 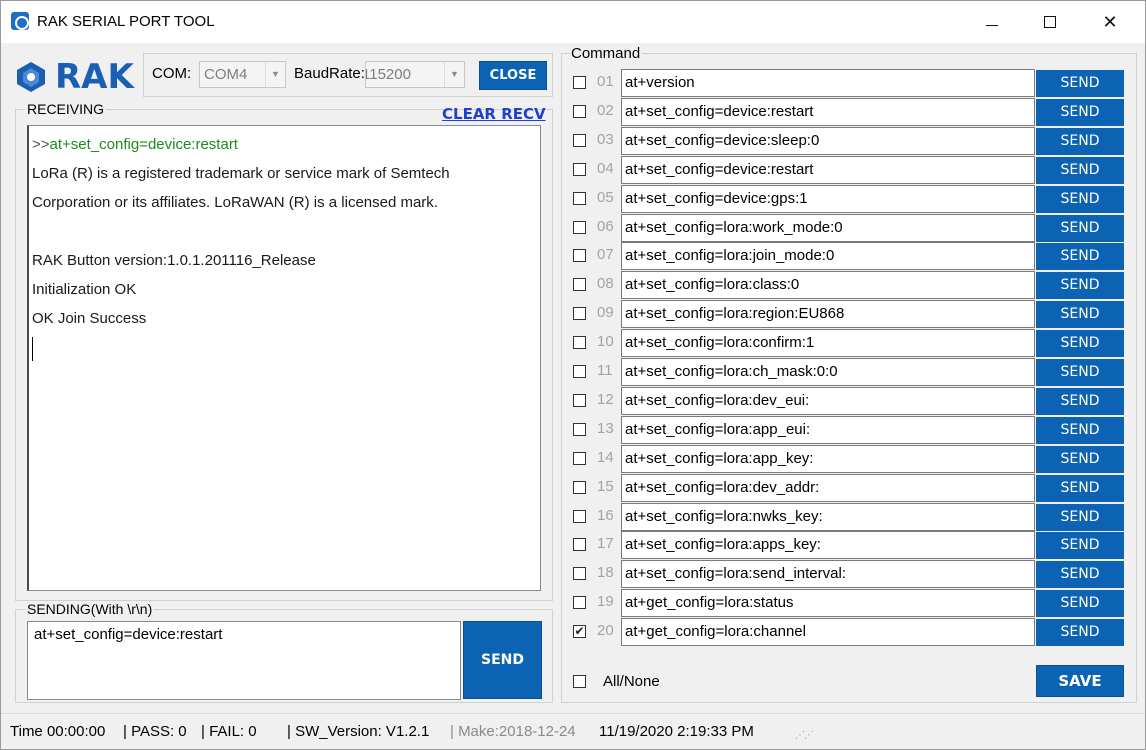 What do you see at coordinates (992, 22) in the screenshot?
I see `minimize-button` at bounding box center [992, 22].